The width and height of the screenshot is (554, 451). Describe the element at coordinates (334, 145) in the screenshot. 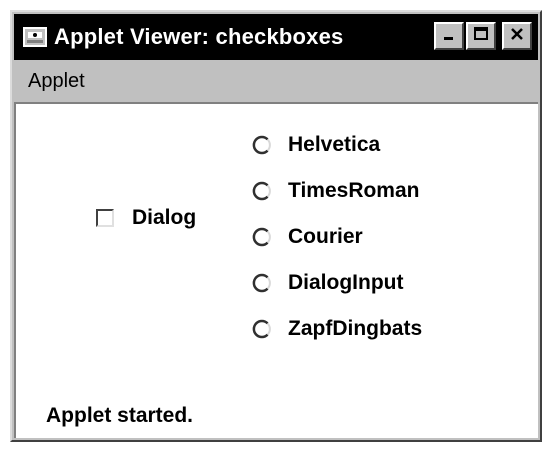

I see `radio-label-helvetica: Helvetica` at that location.